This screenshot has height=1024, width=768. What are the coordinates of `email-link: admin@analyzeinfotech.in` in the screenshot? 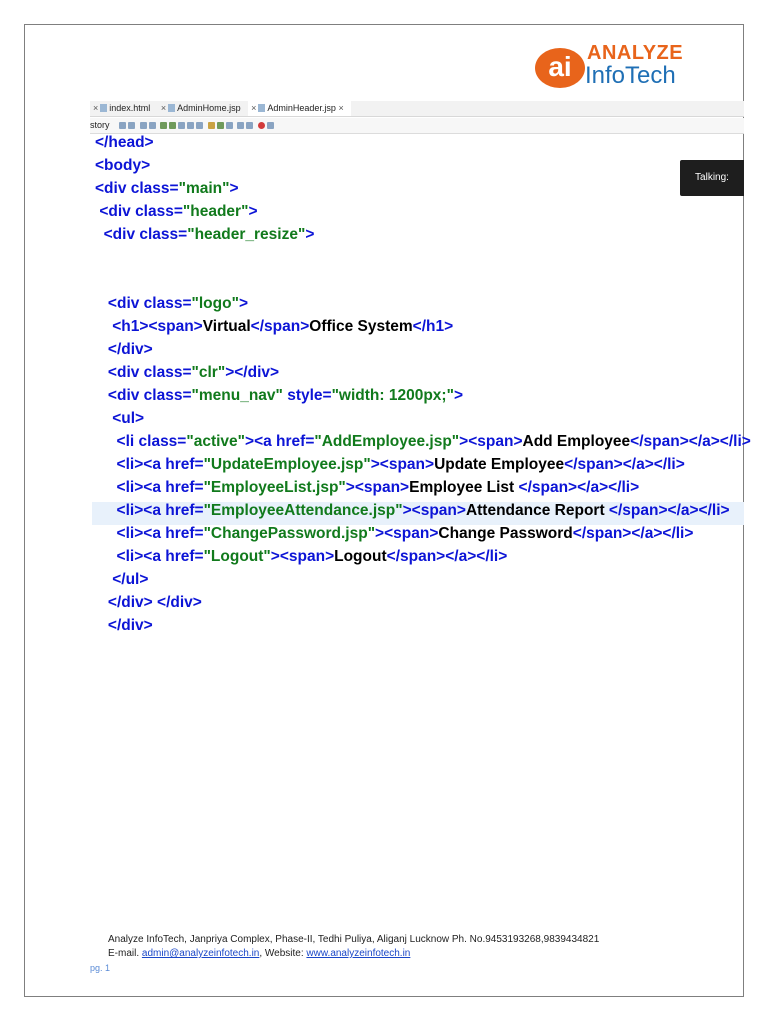 It's located at (200, 953).